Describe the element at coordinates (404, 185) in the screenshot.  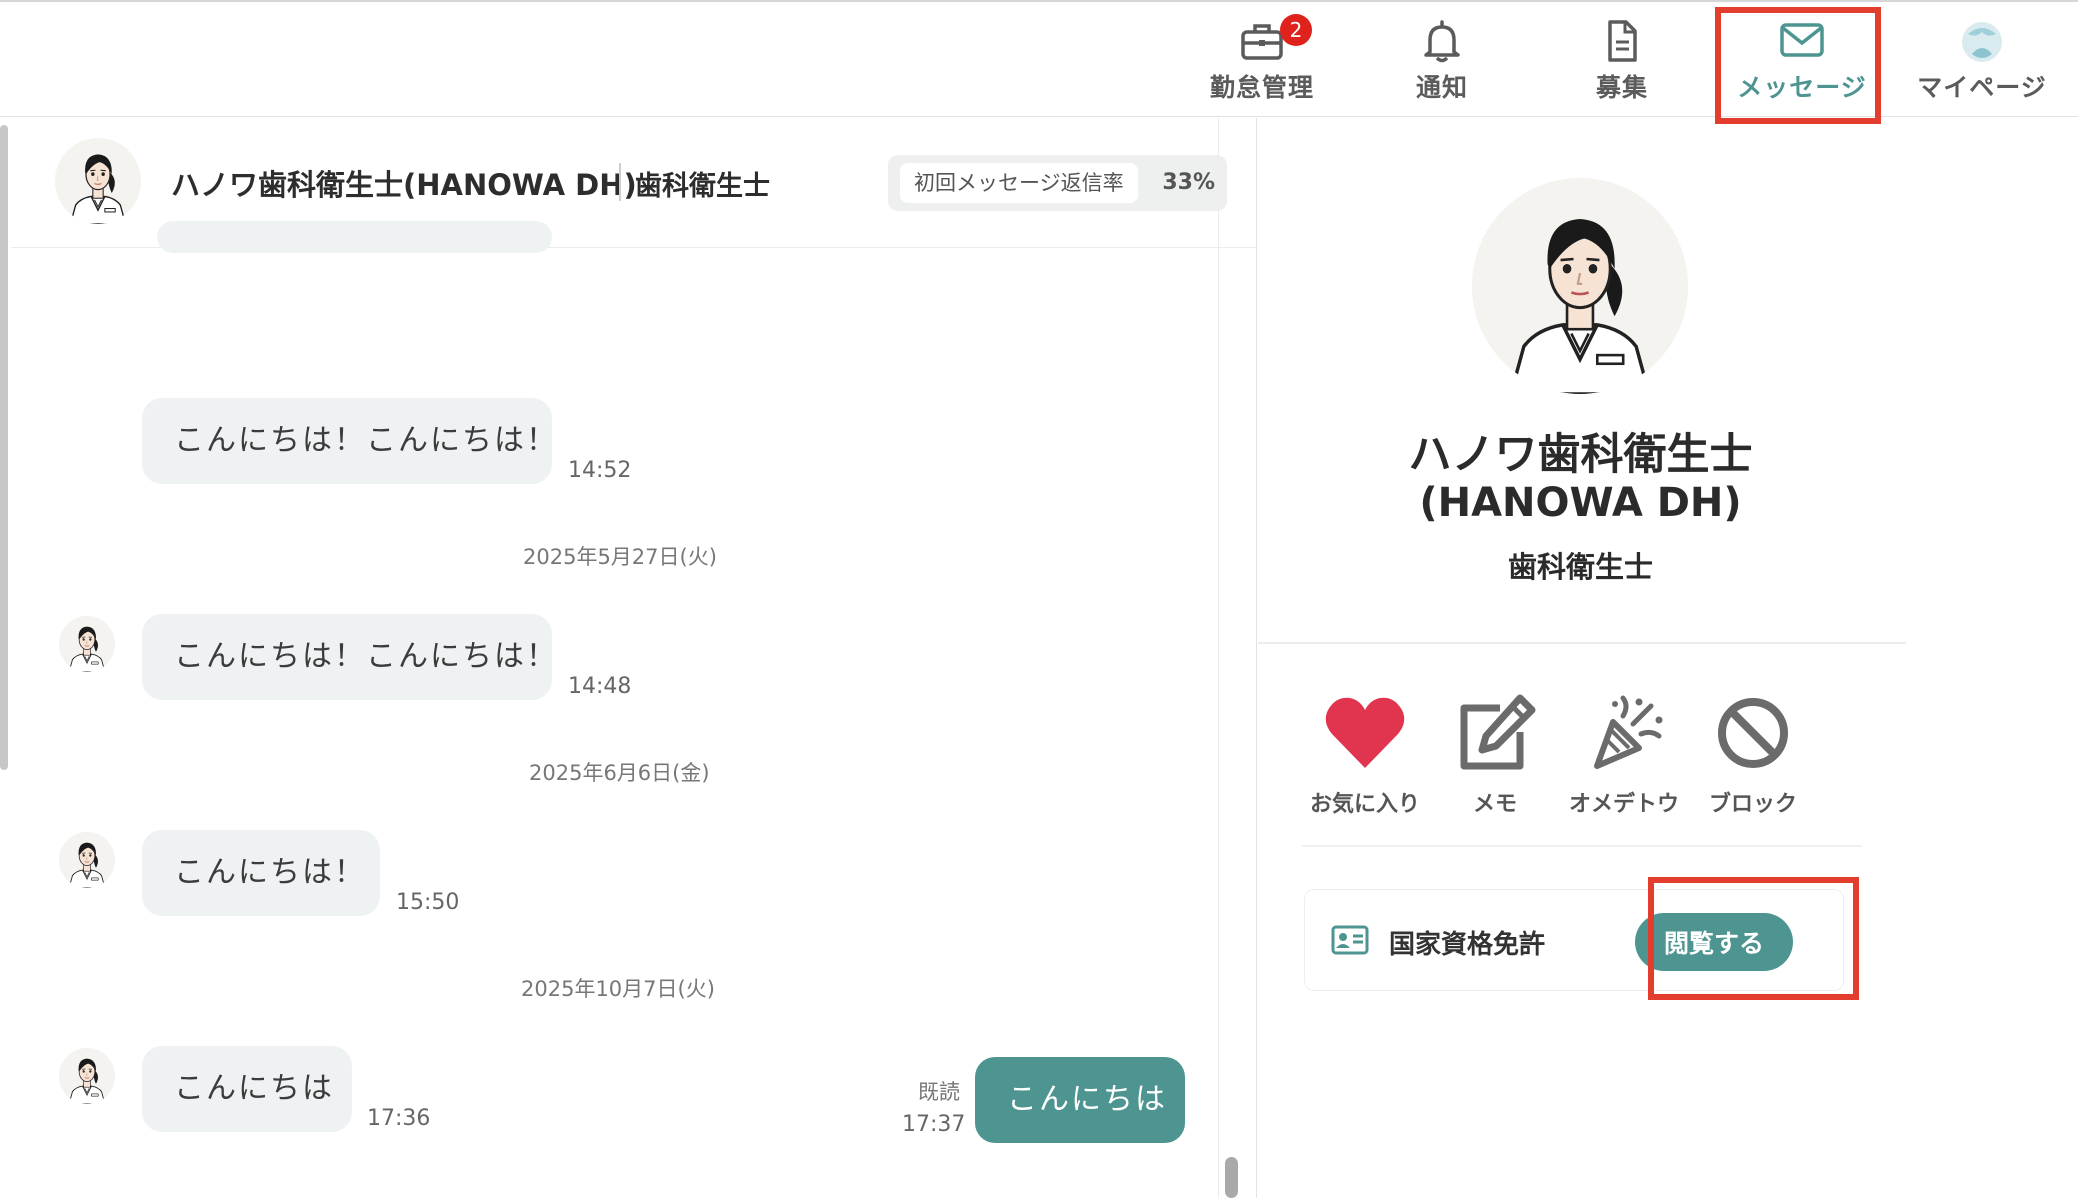
I see `chat-partner-name: ハノワ歯科衛生士(HANOWA DH)` at that location.